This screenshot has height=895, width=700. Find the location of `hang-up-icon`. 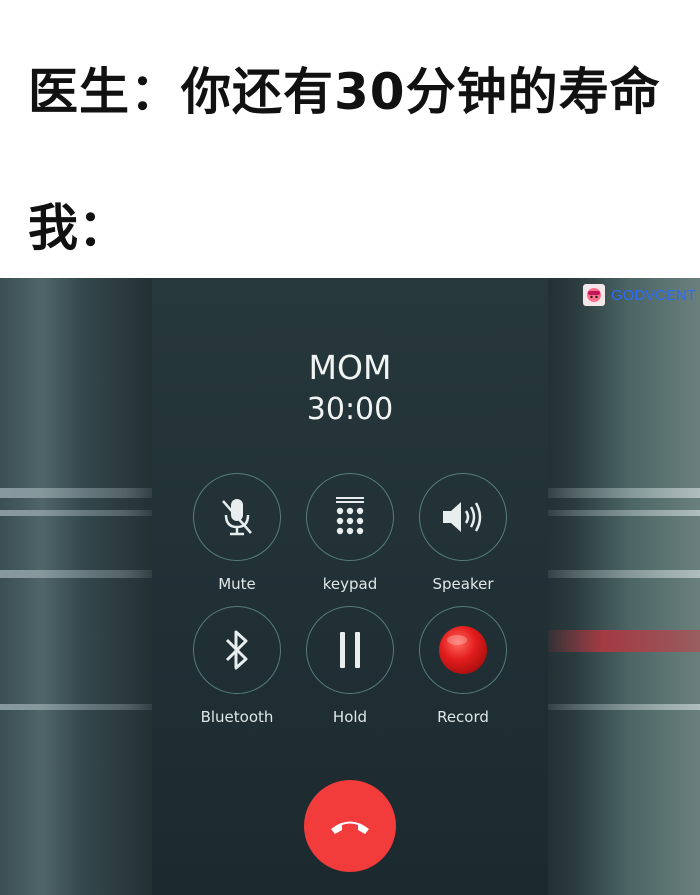

hang-up-icon is located at coordinates (350, 827).